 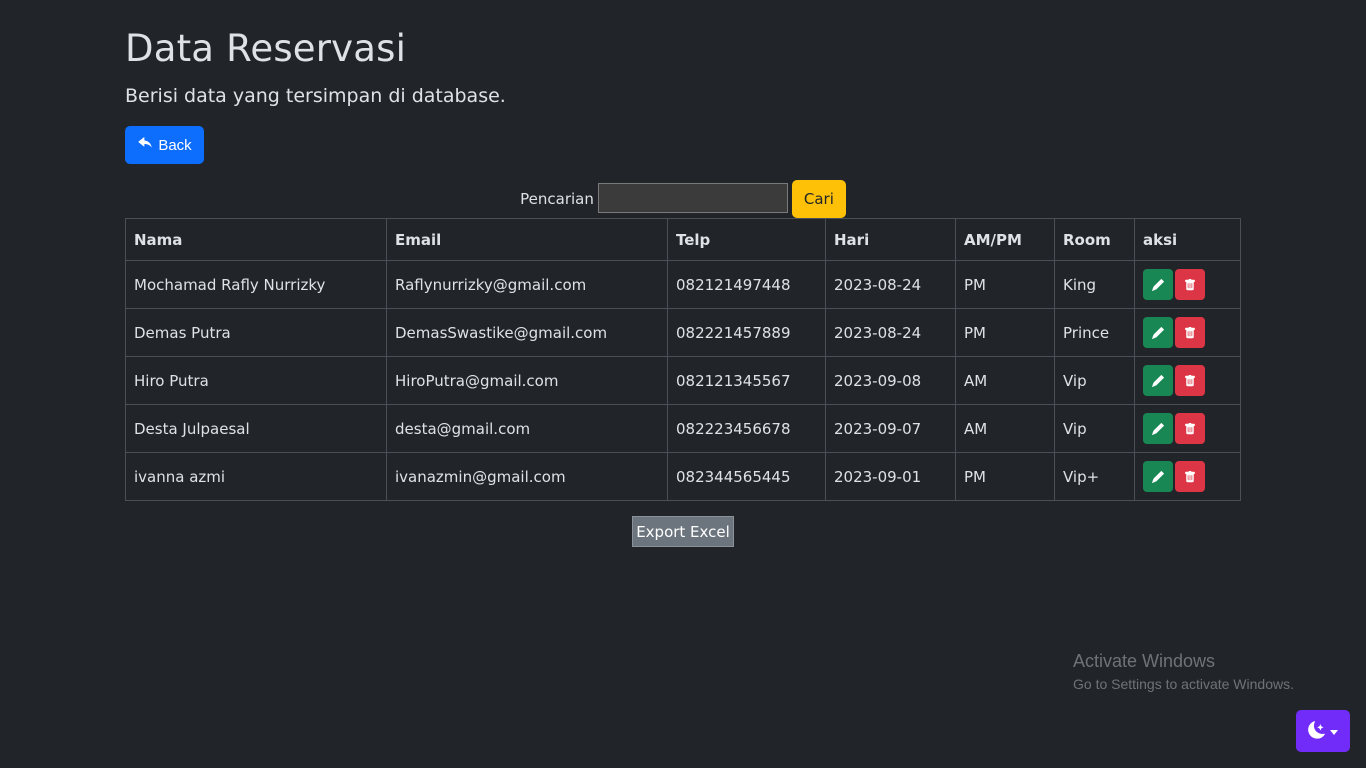 I want to click on export-excel-button: Export Excel, so click(x=683, y=531).